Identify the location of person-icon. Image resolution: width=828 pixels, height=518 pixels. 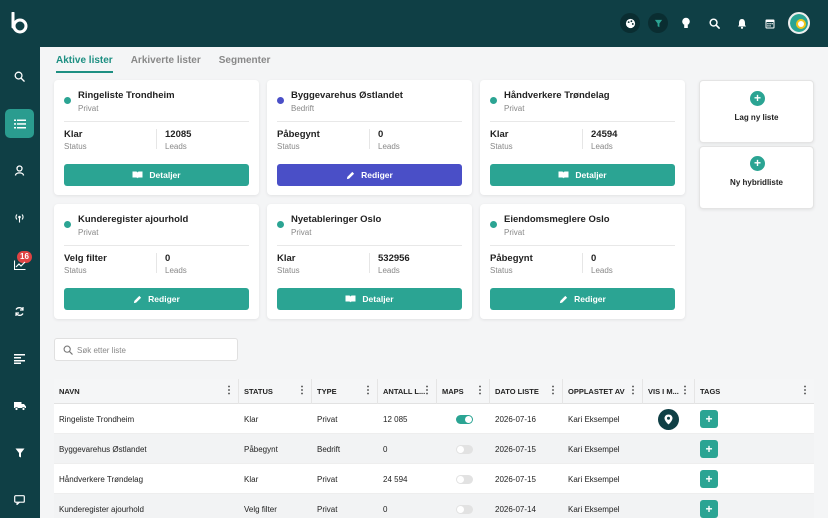
(19, 170).